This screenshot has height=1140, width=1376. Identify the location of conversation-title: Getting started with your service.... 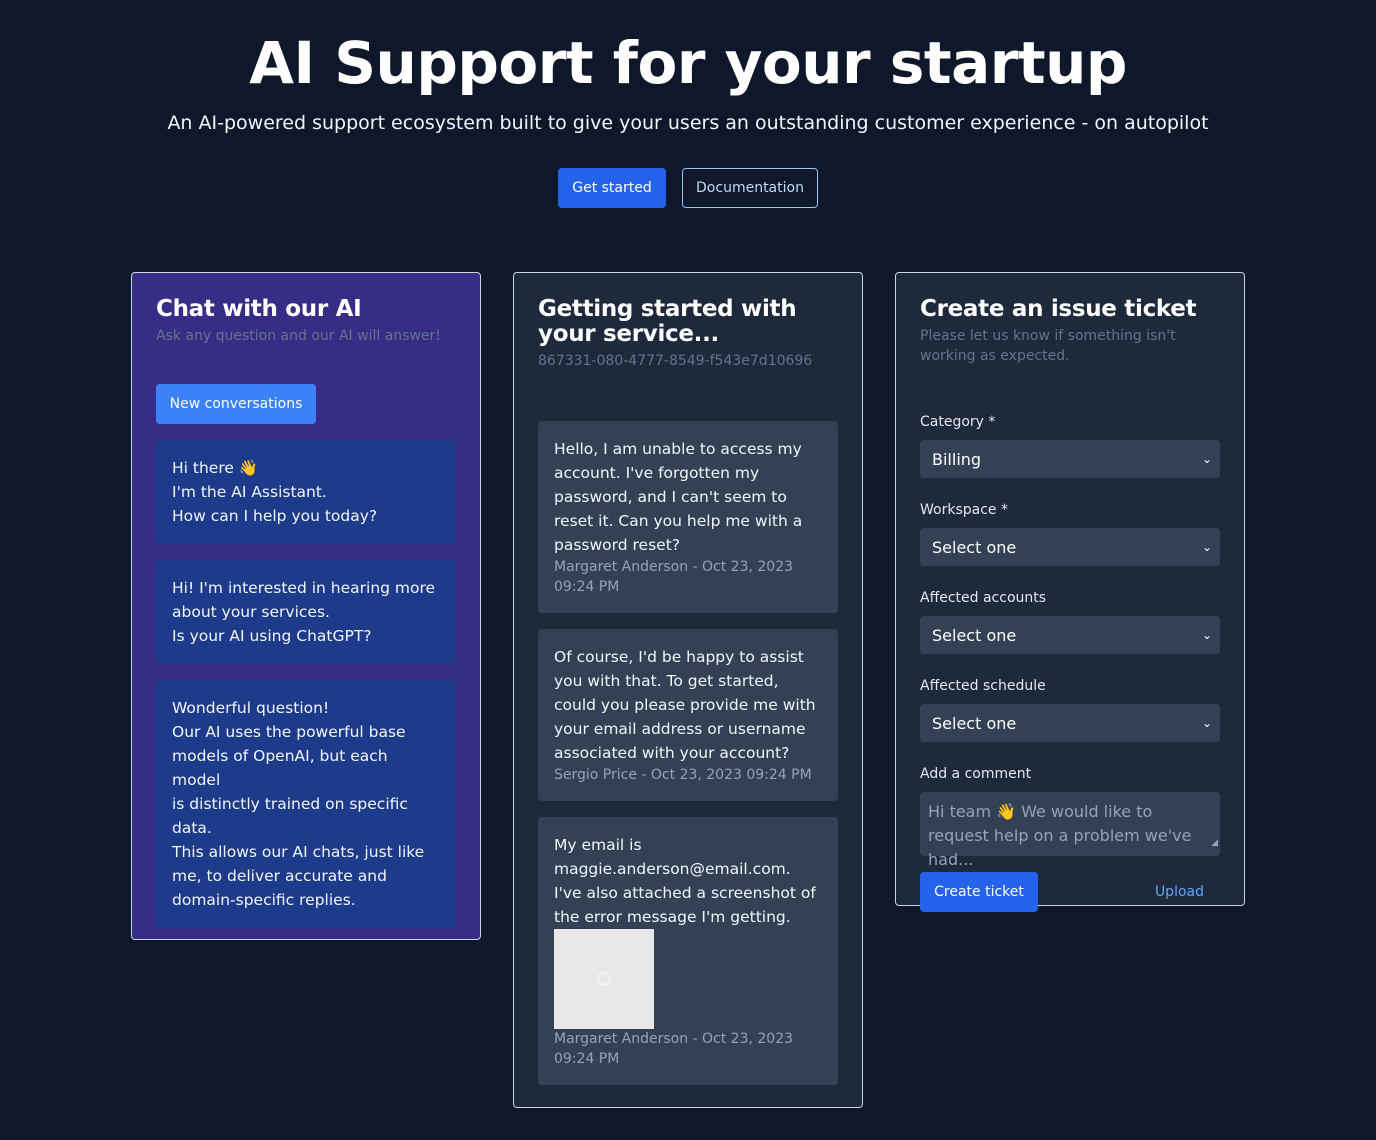
(667, 321).